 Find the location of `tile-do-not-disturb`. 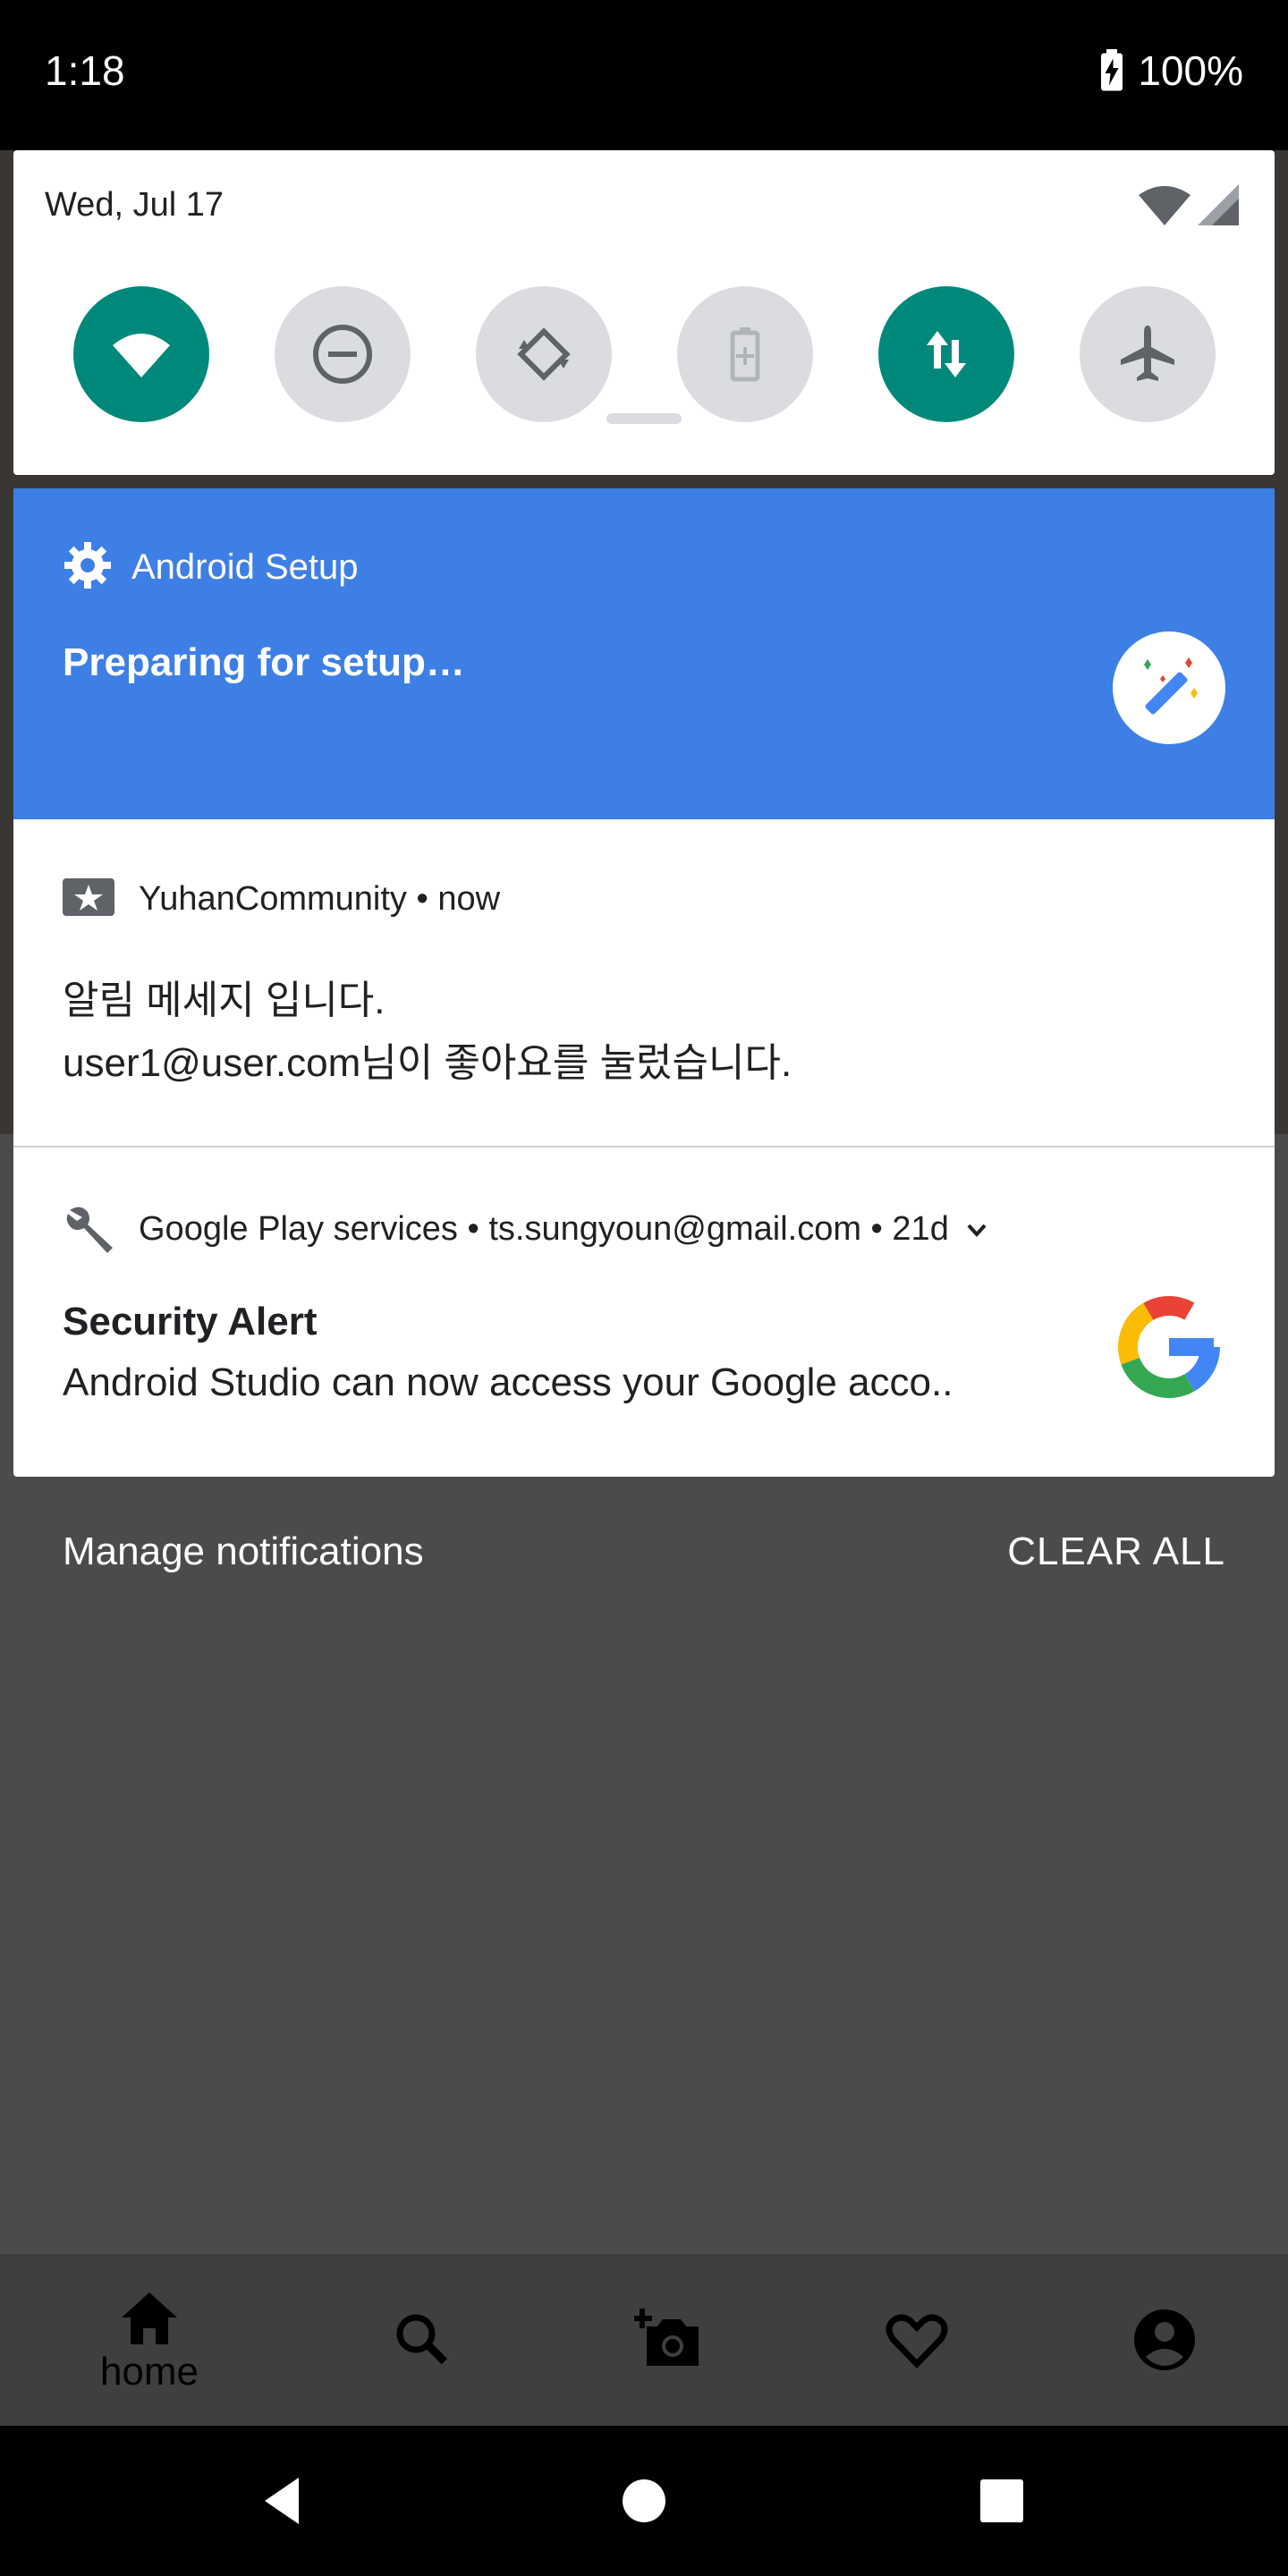

tile-do-not-disturb is located at coordinates (343, 354).